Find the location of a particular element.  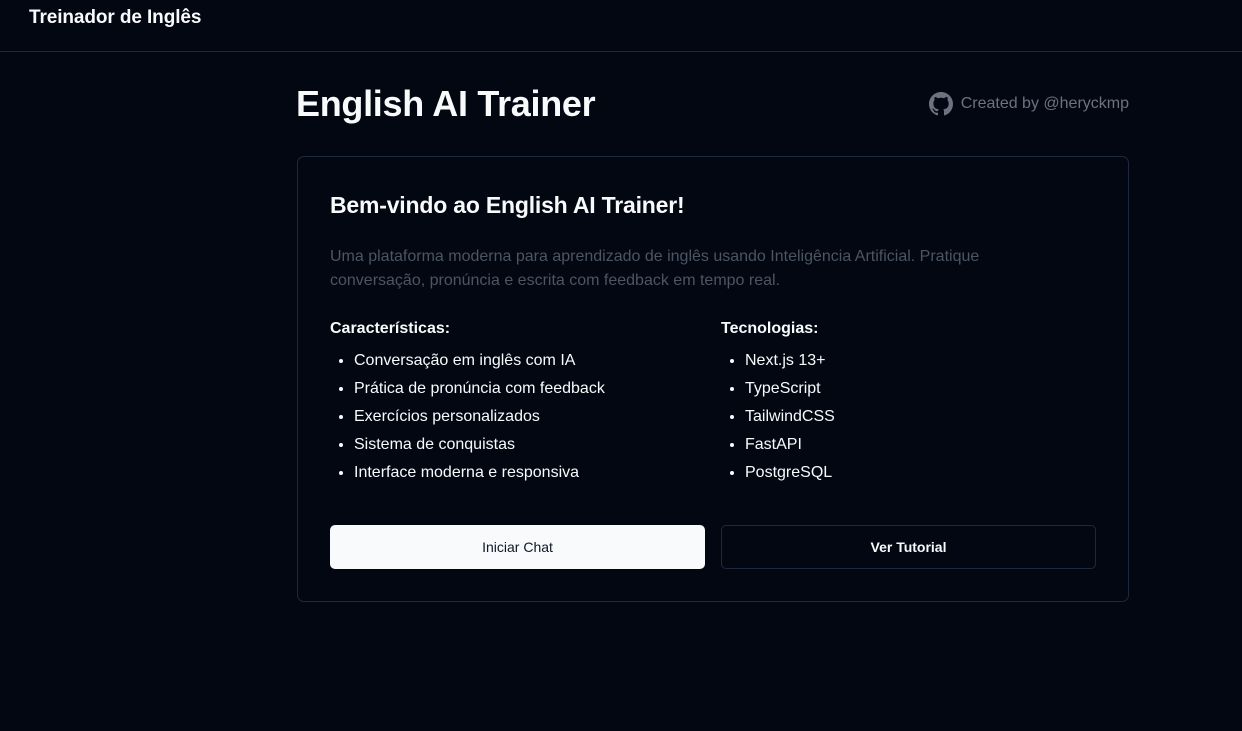

github-icon is located at coordinates (940, 104).